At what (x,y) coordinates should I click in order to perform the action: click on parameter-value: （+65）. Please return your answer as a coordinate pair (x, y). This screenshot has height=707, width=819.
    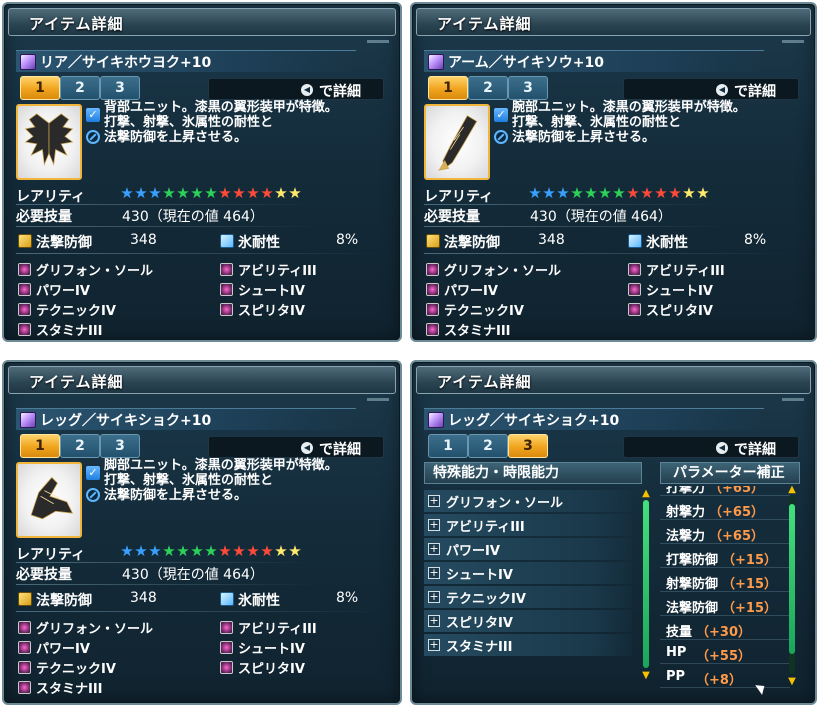
    Looking at the image, I should click on (736, 491).